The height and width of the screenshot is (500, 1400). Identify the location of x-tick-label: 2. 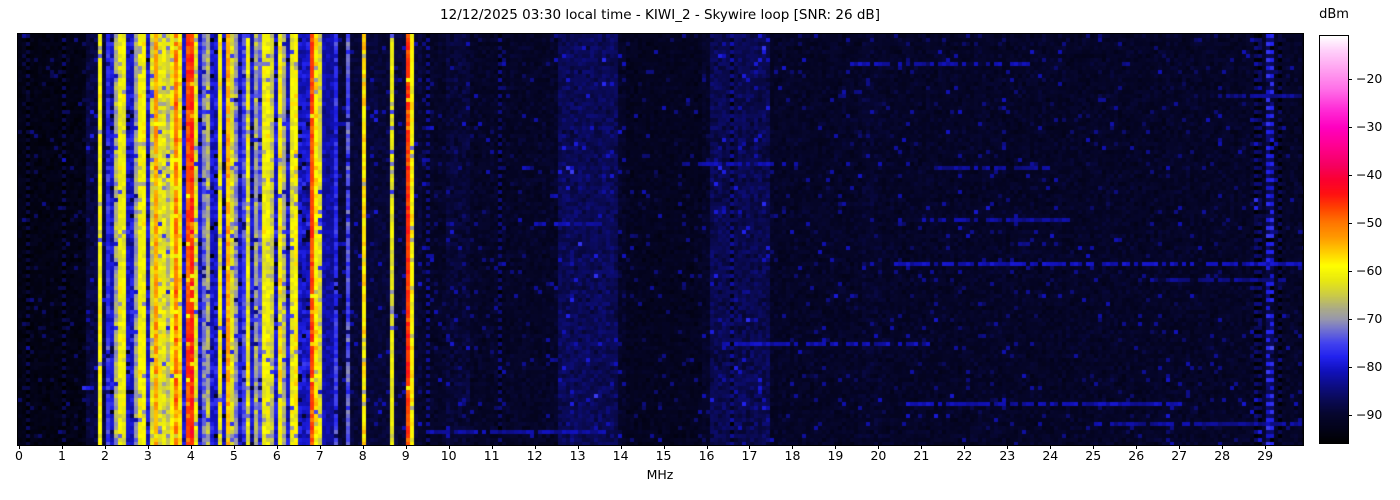
(104, 455).